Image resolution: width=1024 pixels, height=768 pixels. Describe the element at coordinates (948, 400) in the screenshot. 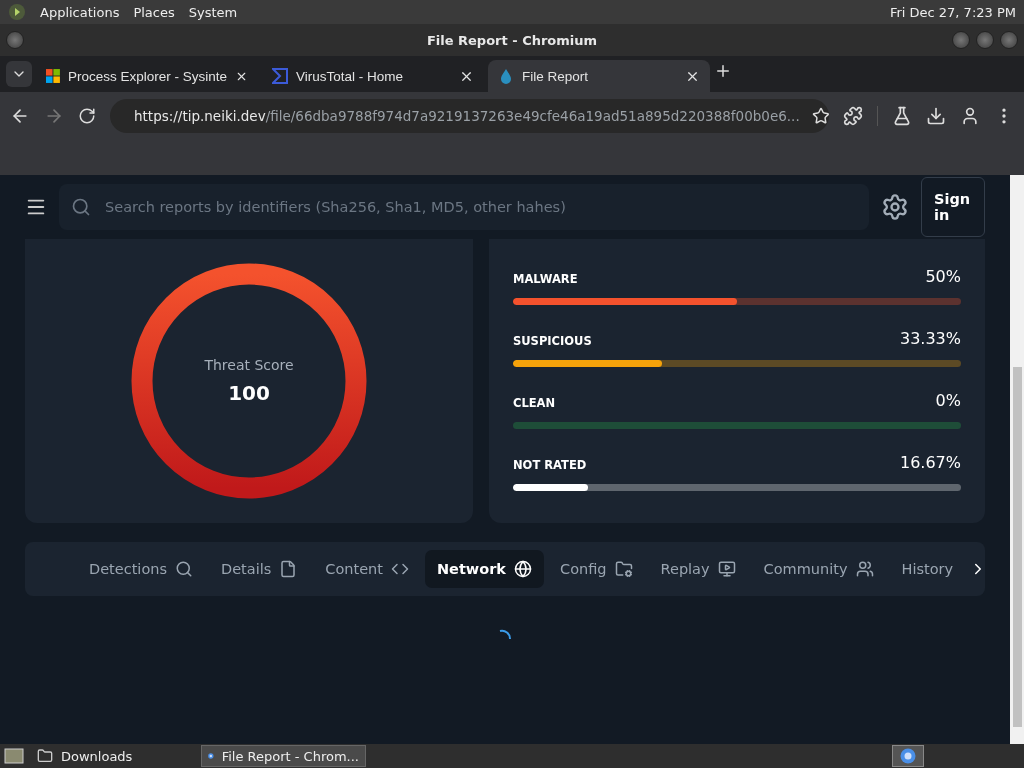

I see `verdict-percent: 0%` at that location.